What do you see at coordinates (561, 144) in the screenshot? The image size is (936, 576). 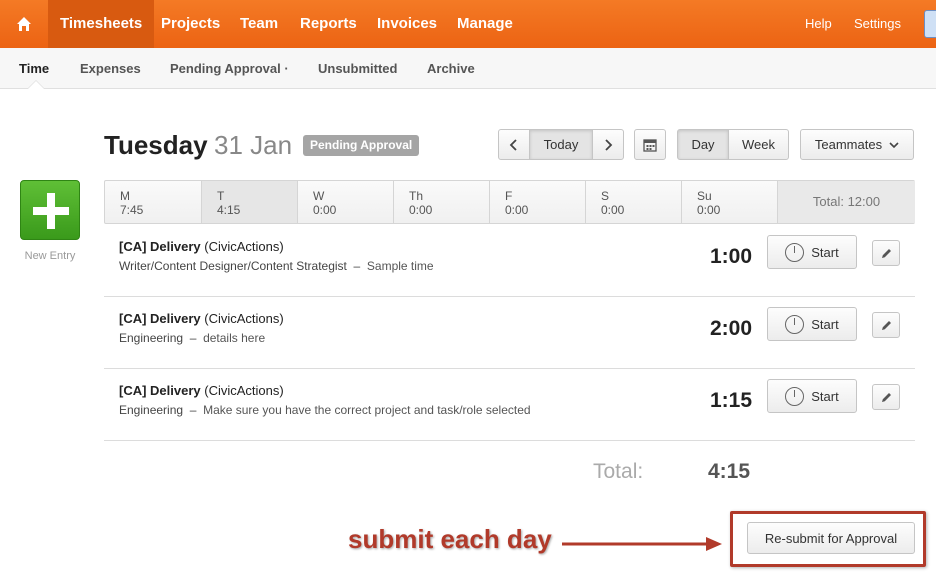 I see `today-button: Today` at bounding box center [561, 144].